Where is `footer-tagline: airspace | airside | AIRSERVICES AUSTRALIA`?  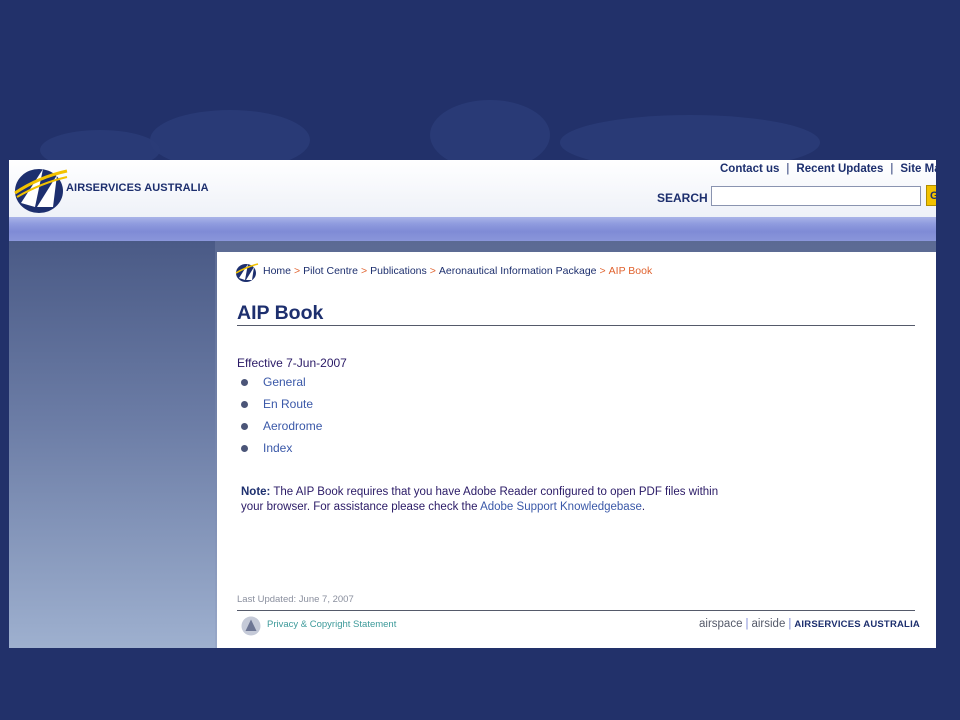 footer-tagline: airspace | airside | AIRSERVICES AUSTRALIA is located at coordinates (809, 624).